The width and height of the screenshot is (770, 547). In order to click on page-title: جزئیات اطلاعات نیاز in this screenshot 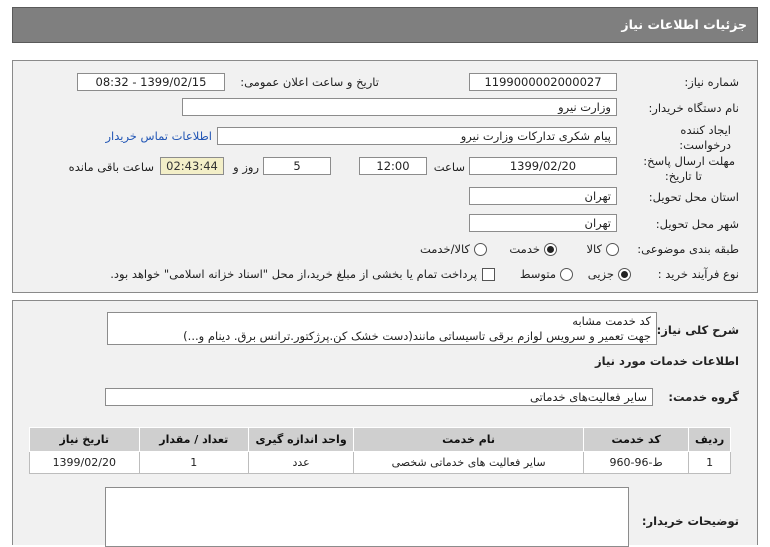, I will do `click(385, 25)`.